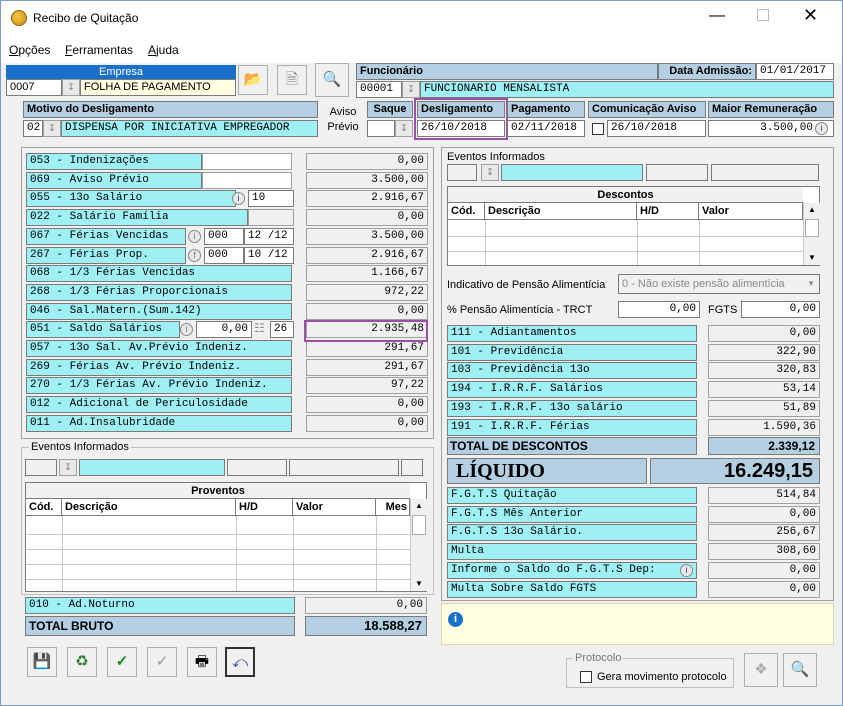  What do you see at coordinates (719, 284) in the screenshot?
I see `pensao-select: 0 - Não existe pensão alimentícia ▼` at bounding box center [719, 284].